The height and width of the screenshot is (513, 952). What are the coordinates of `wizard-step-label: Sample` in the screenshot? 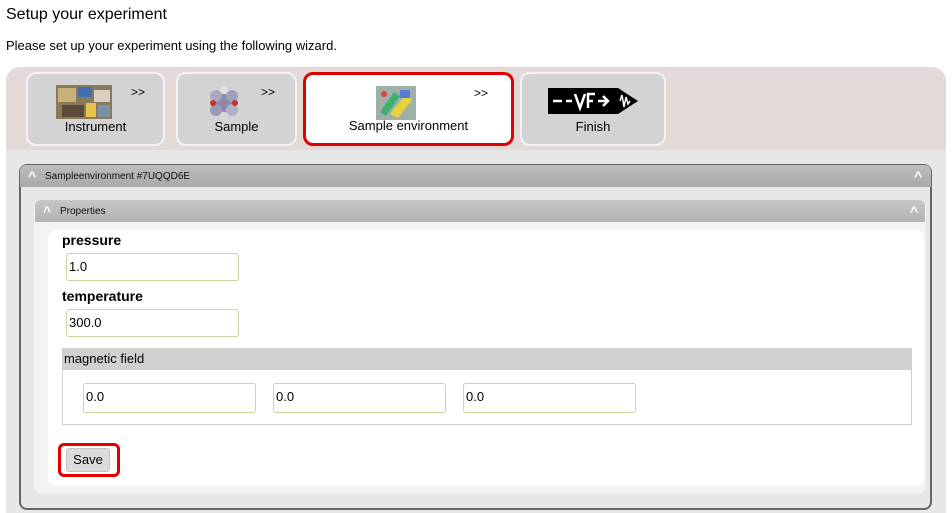 It's located at (236, 126).